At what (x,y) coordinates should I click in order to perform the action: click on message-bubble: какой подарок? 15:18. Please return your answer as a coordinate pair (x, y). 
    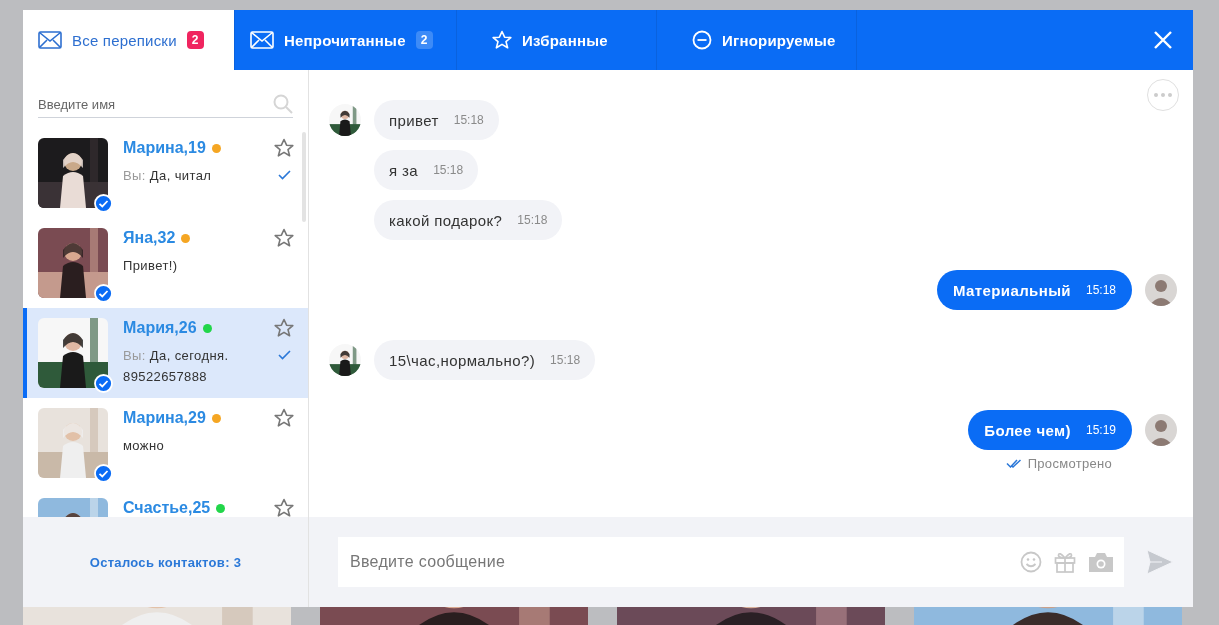
    Looking at the image, I should click on (468, 220).